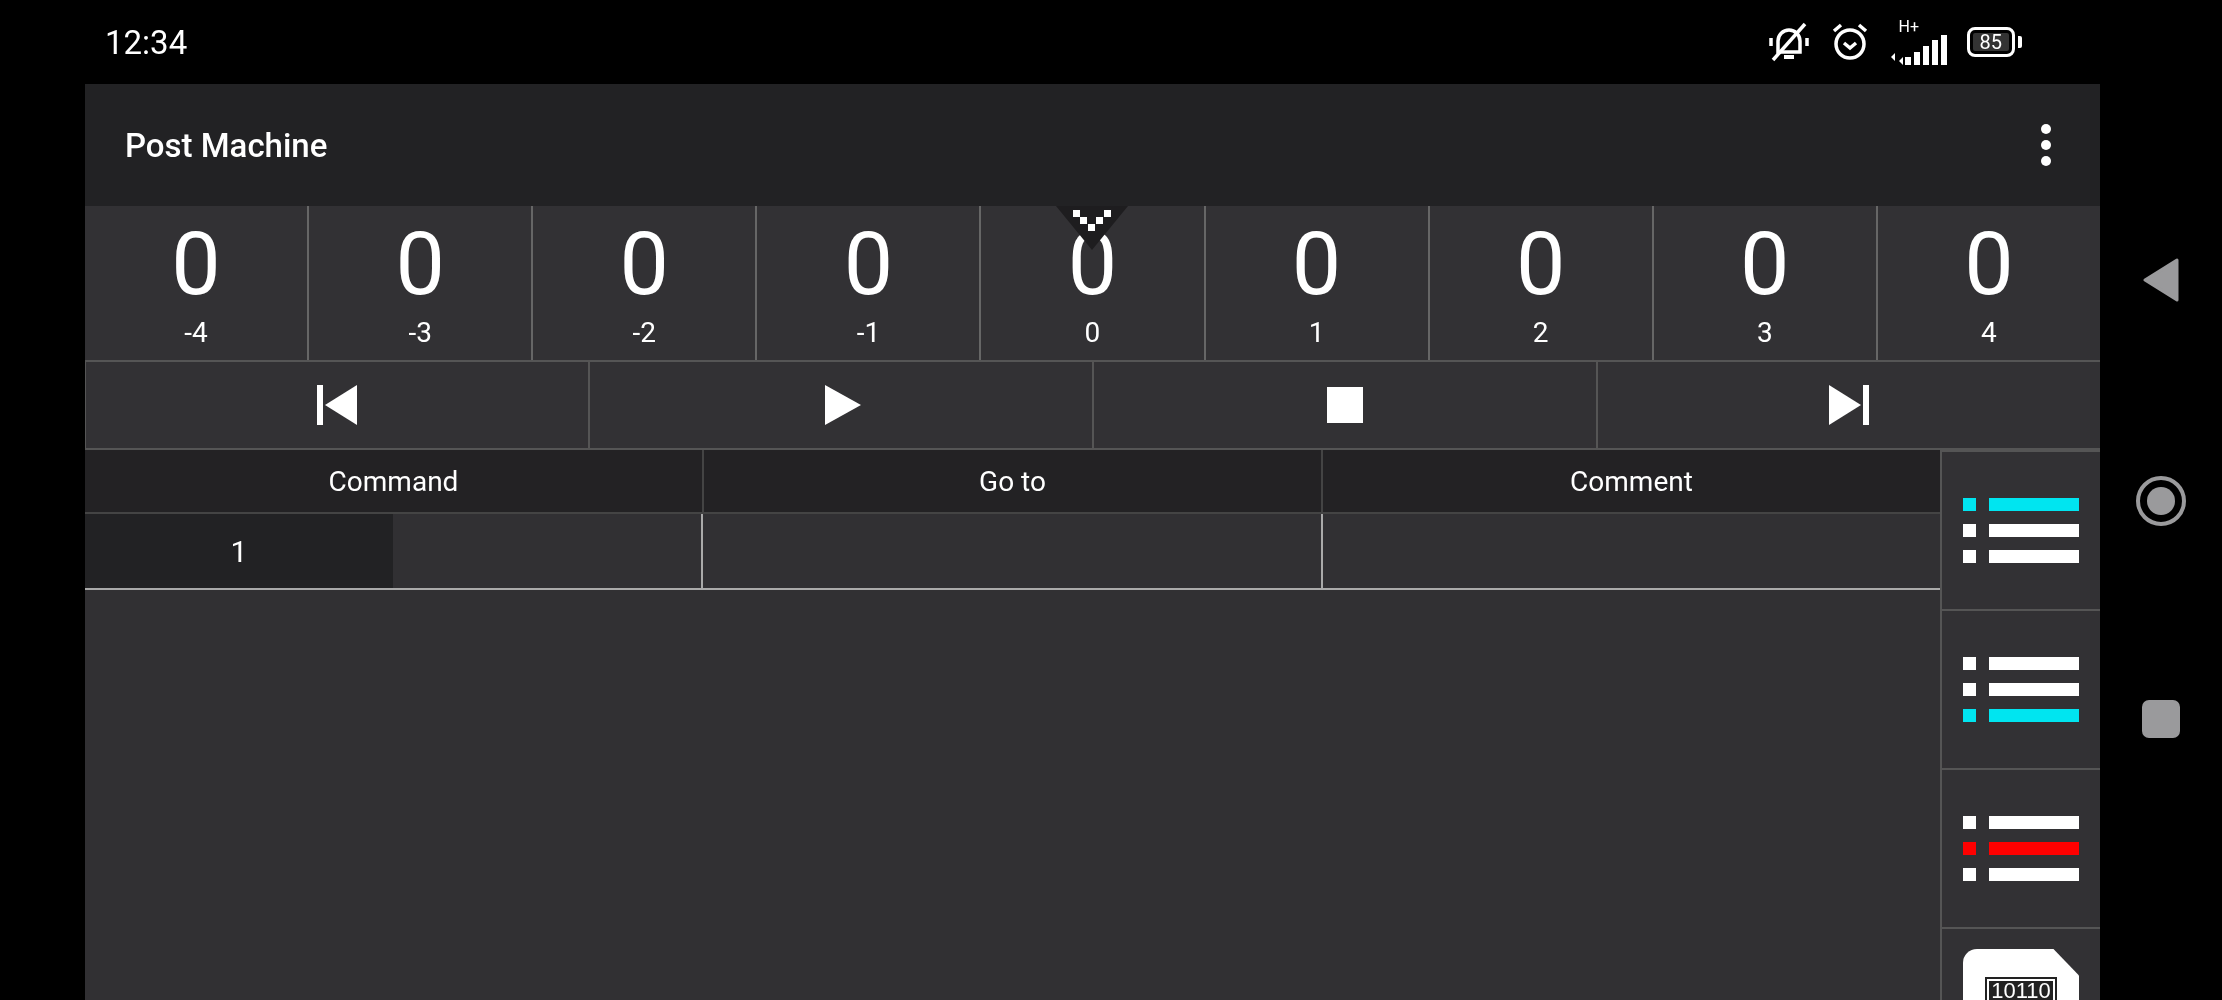  Describe the element at coordinates (1990, 42) in the screenshot. I see `battery-level: 85` at that location.